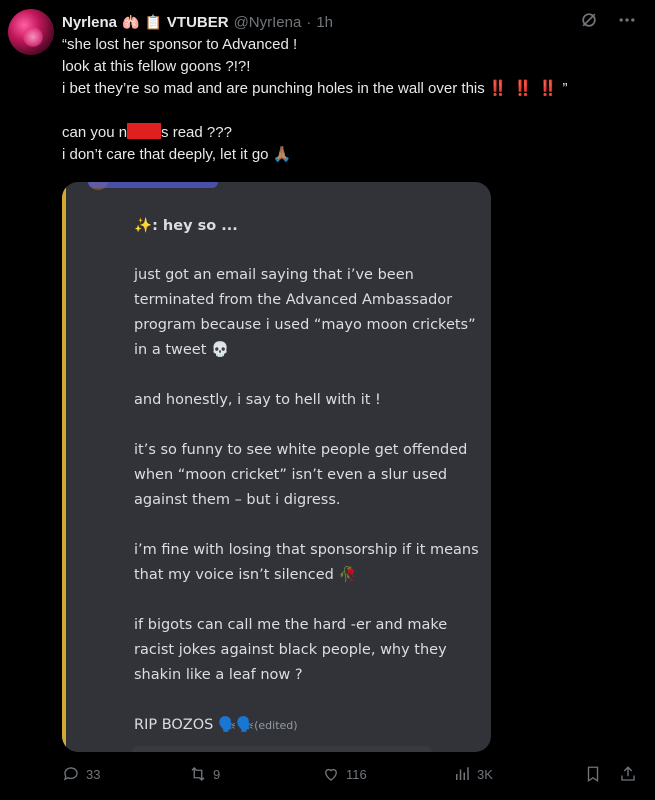  What do you see at coordinates (198, 774) in the screenshot?
I see `repost-icon` at bounding box center [198, 774].